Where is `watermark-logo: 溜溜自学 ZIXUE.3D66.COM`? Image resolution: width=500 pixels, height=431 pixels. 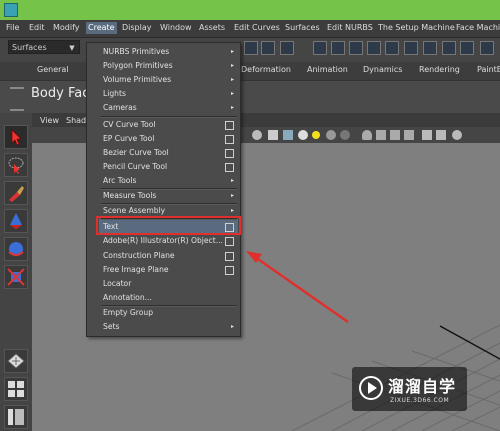 watermark-logo: 溜溜自学 ZIXUE.3D66.COM is located at coordinates (409, 389).